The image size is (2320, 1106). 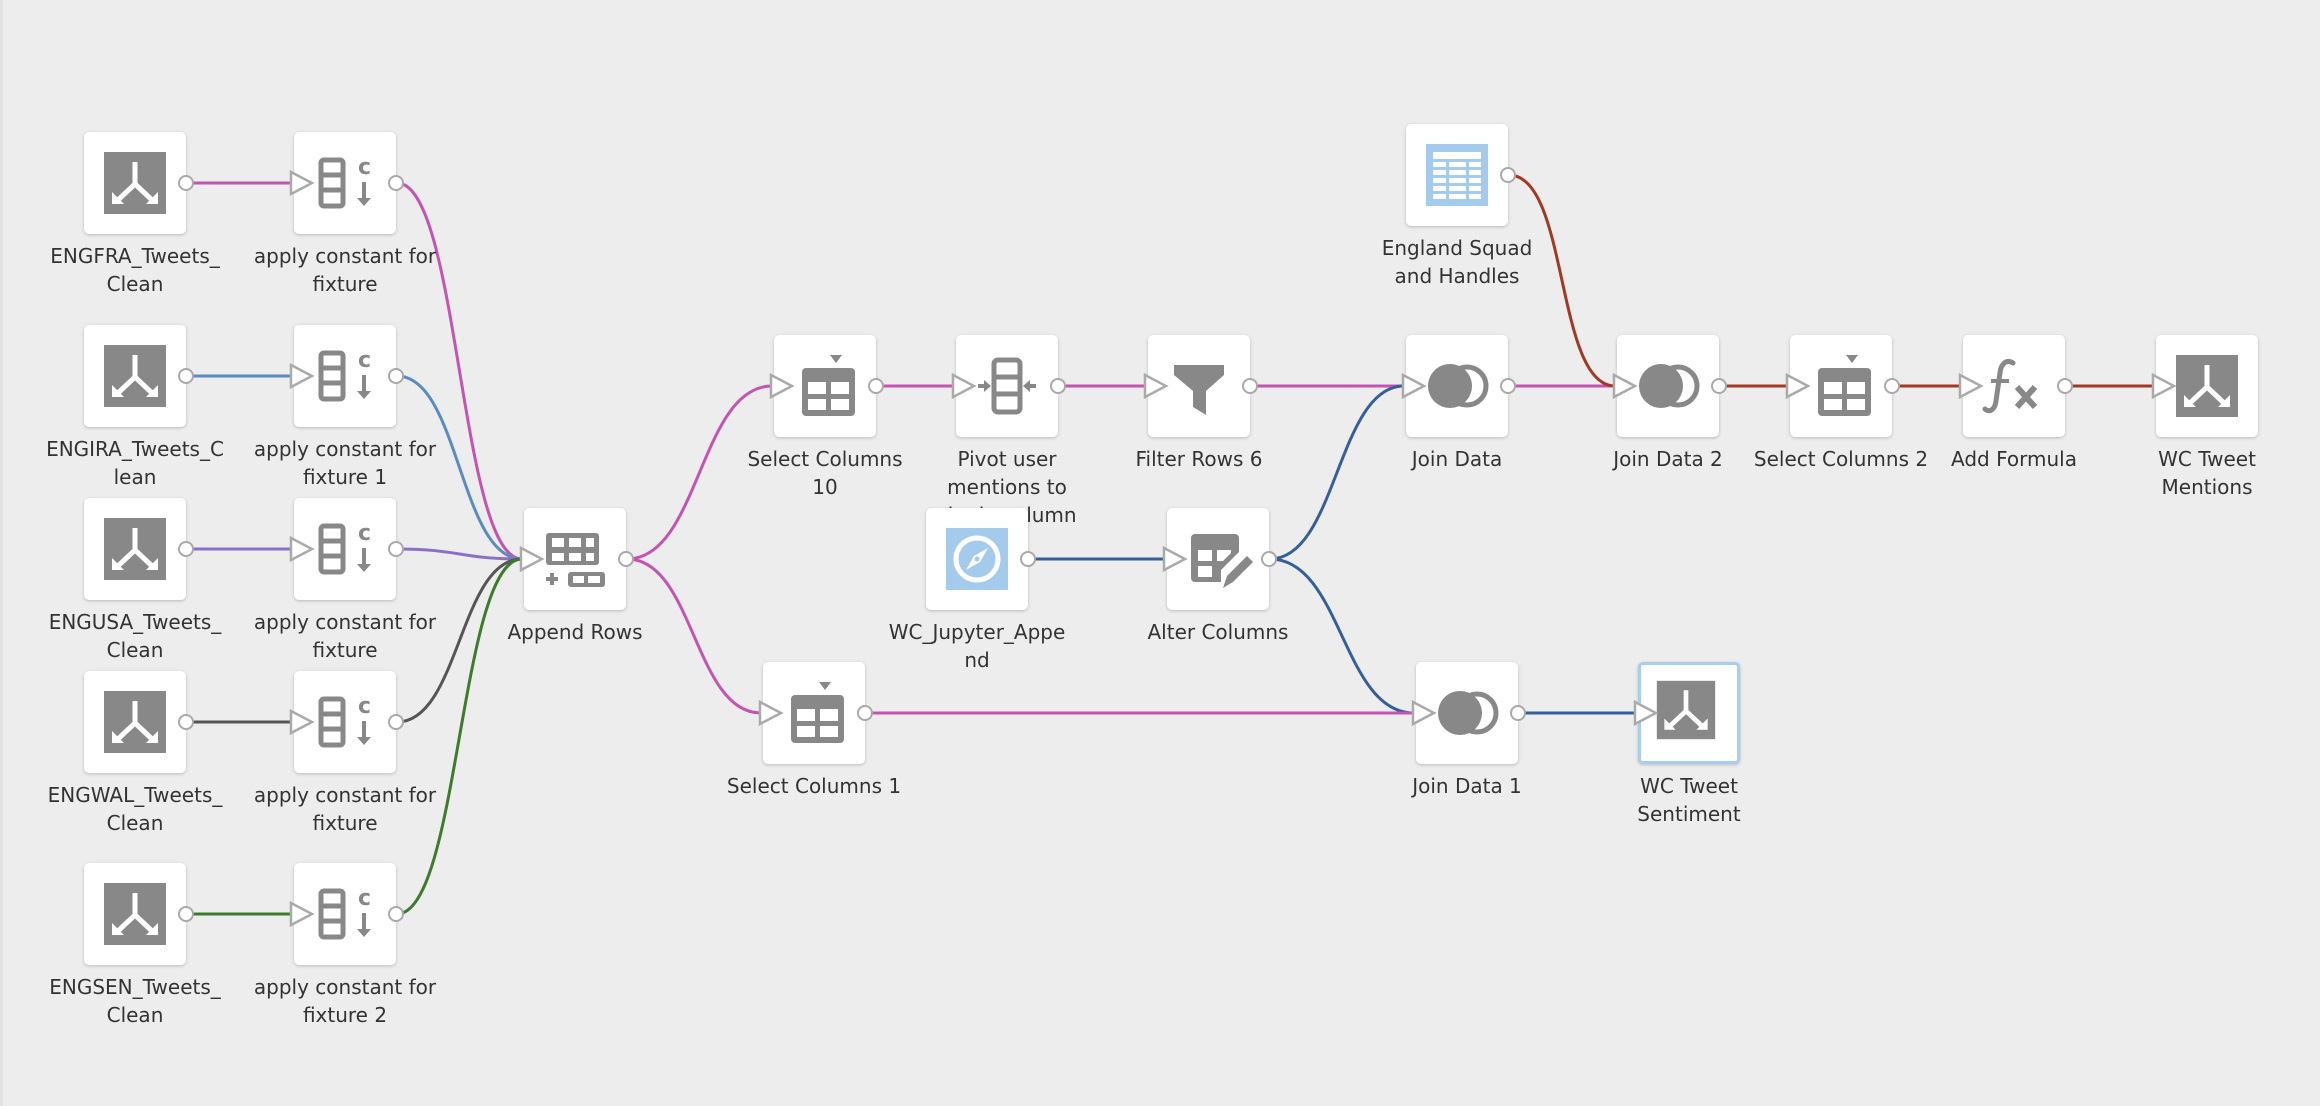 I want to click on node-sentiment, so click(x=1689, y=713).